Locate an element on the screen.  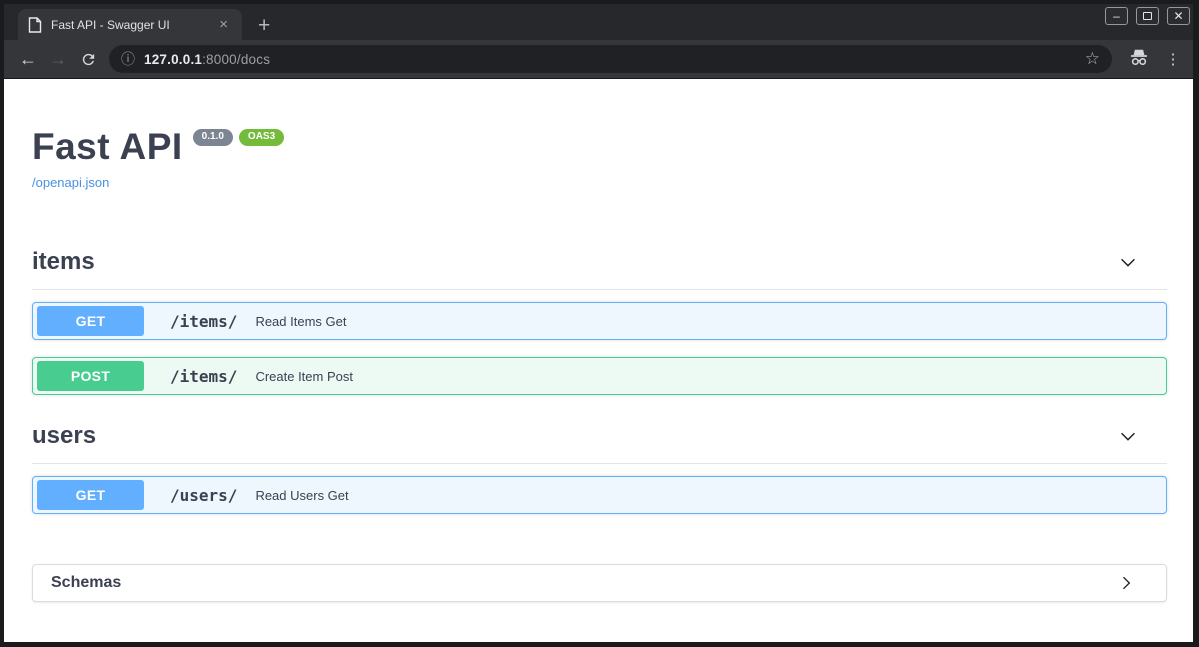
maximize-button is located at coordinates (1147, 16).